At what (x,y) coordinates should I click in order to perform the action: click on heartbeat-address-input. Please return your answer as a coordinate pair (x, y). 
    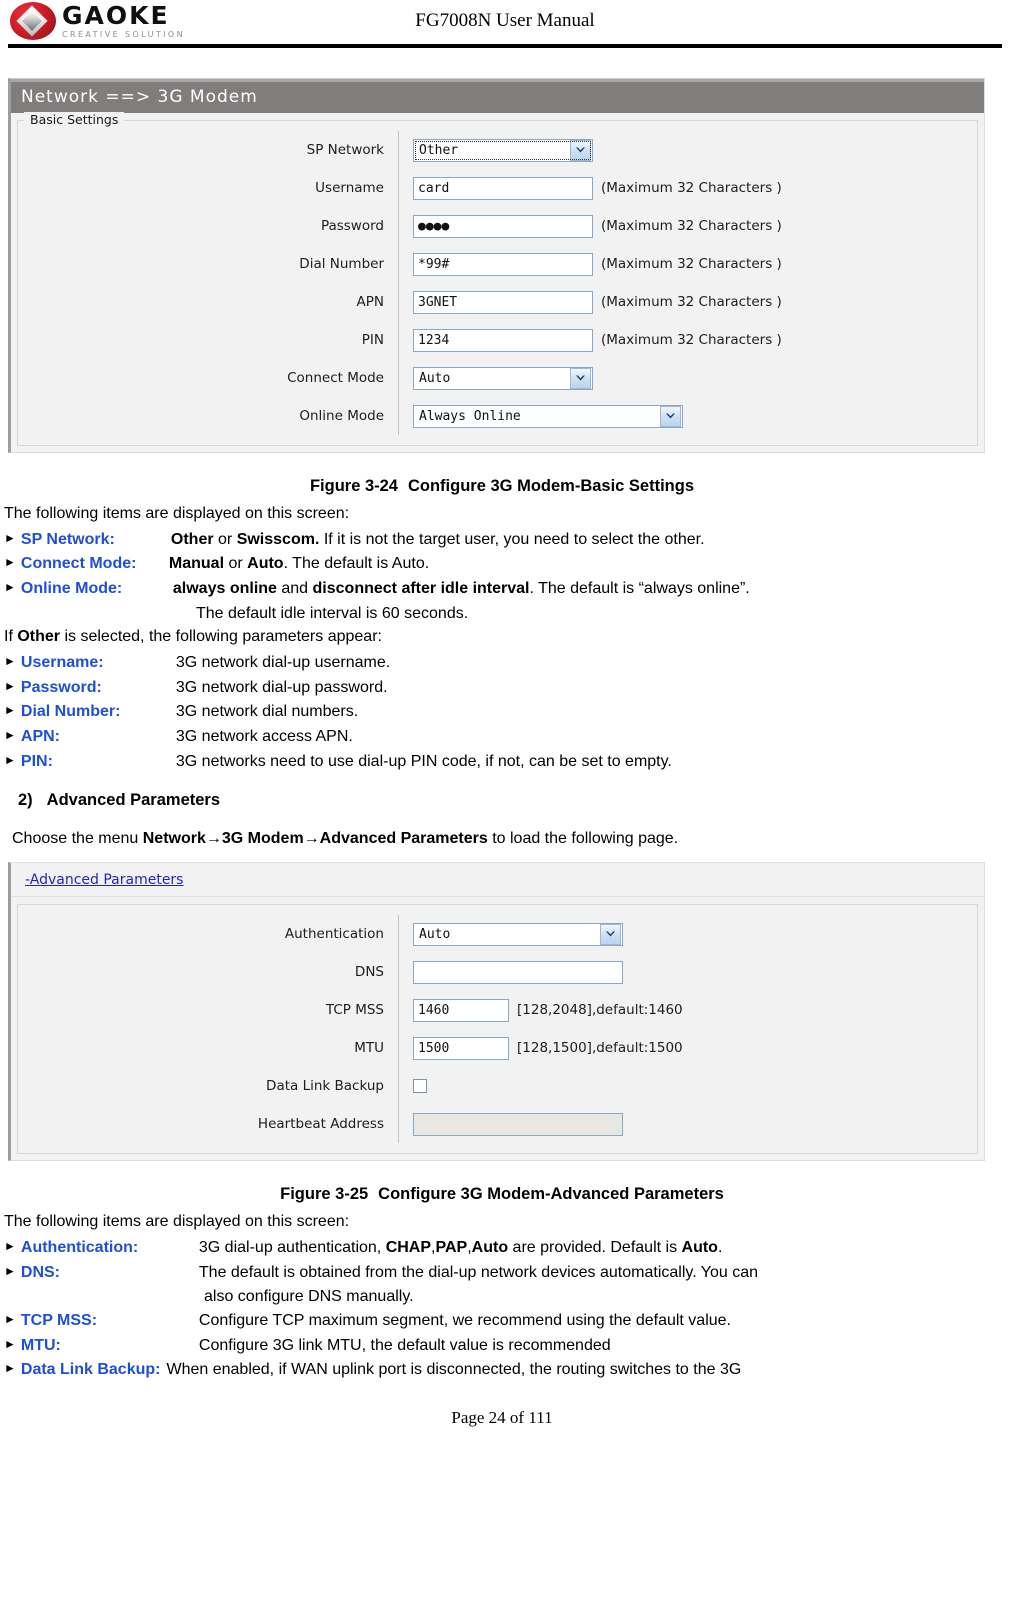
    Looking at the image, I should click on (518, 1124).